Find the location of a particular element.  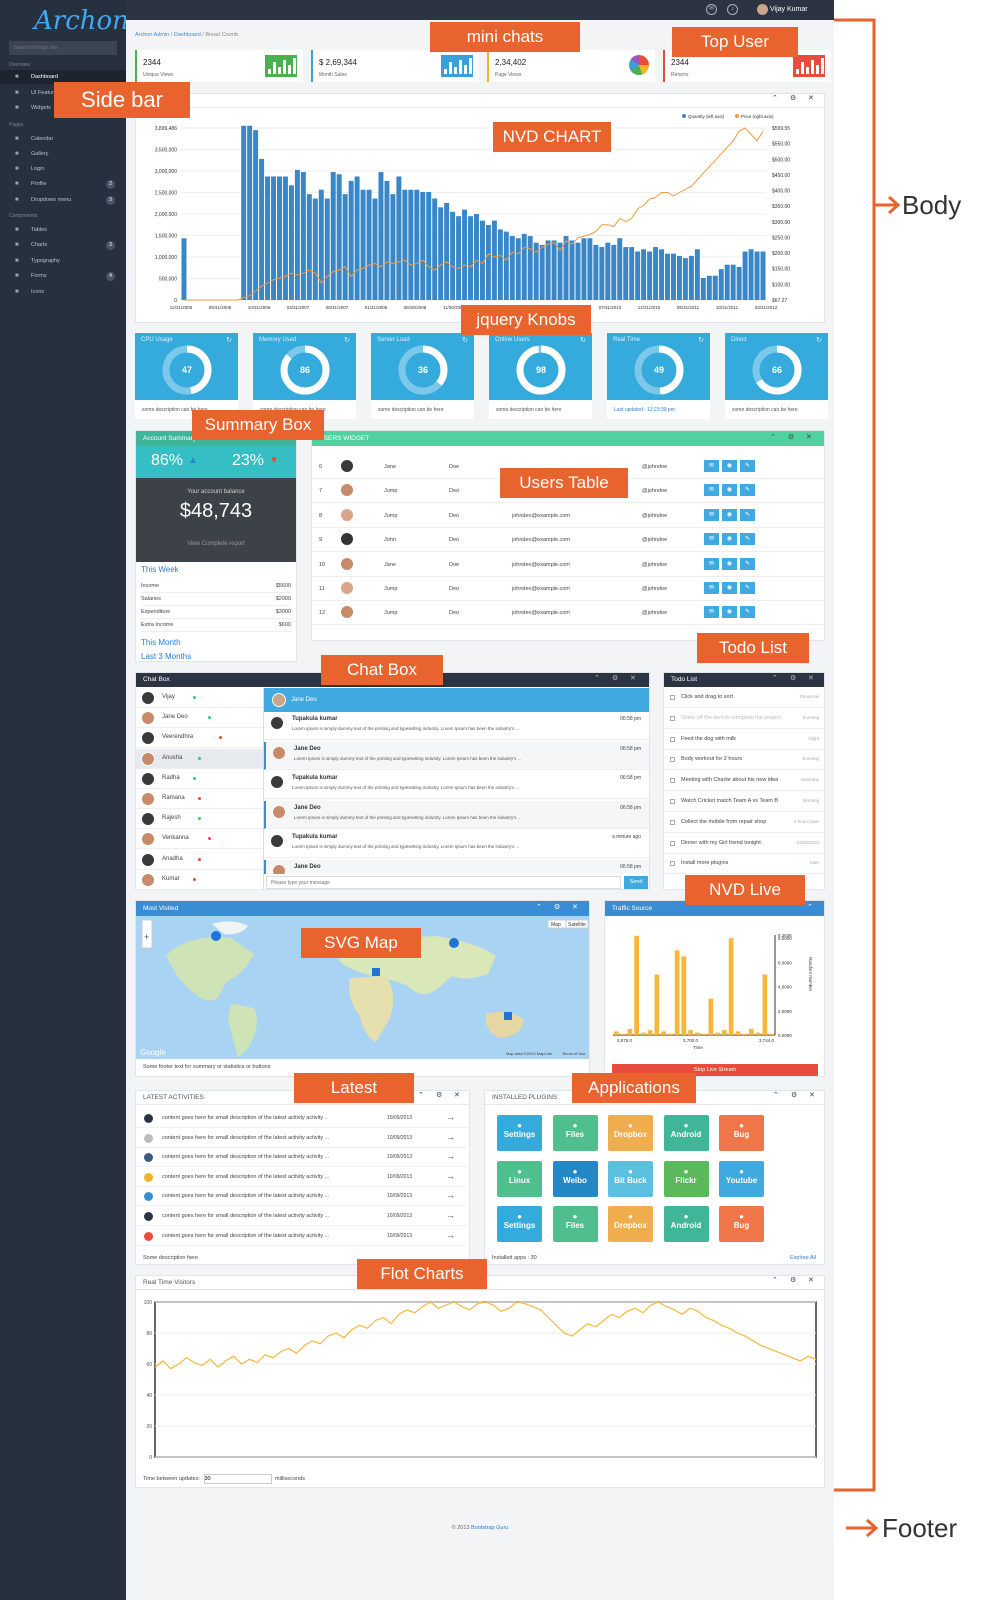

app-tile: ● Bug is located at coordinates (741, 1133).